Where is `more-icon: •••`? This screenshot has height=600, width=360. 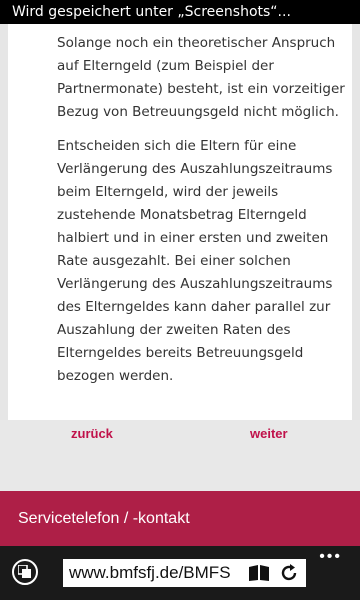
more-icon: ••• is located at coordinates (330, 556).